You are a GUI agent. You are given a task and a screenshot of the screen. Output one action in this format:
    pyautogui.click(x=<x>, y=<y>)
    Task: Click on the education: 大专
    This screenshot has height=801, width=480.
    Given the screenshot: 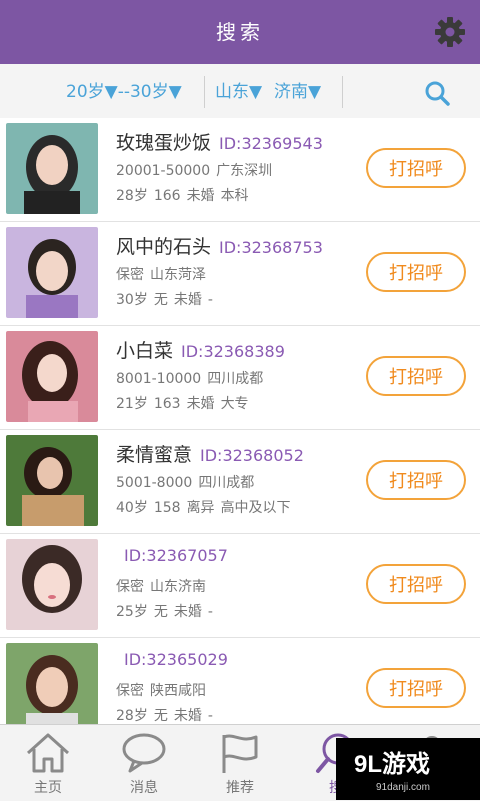 What is the action you would take?
    pyautogui.click(x=234, y=404)
    